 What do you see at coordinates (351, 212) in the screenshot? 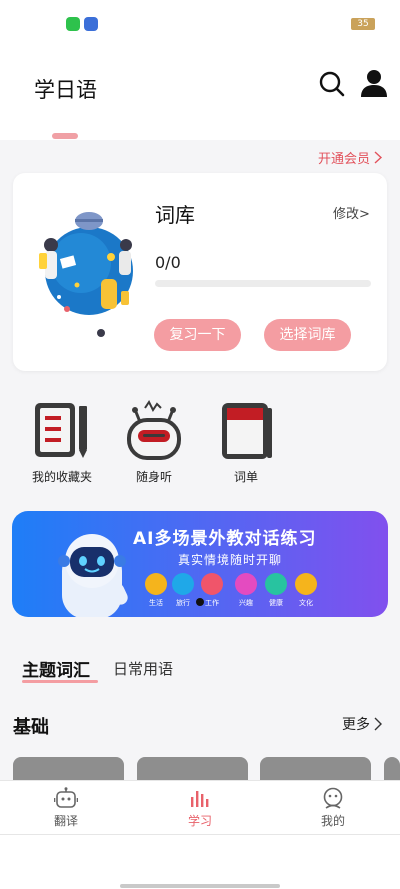
I see `vocab-edit-link: 修改>` at bounding box center [351, 212].